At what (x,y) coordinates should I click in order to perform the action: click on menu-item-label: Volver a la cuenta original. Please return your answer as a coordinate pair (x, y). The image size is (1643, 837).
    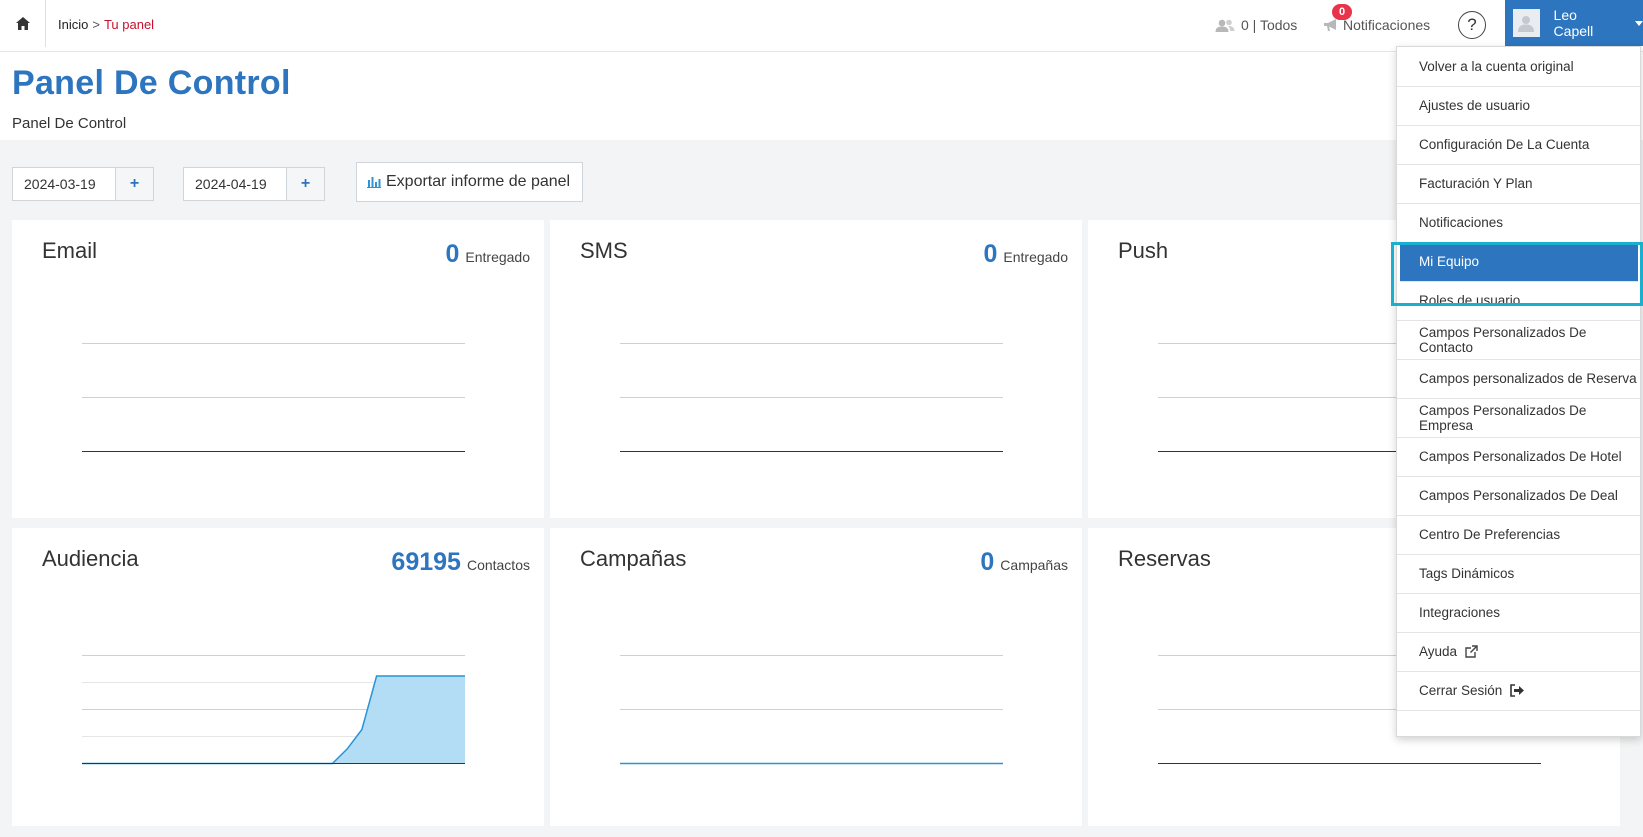
    Looking at the image, I should click on (1496, 66).